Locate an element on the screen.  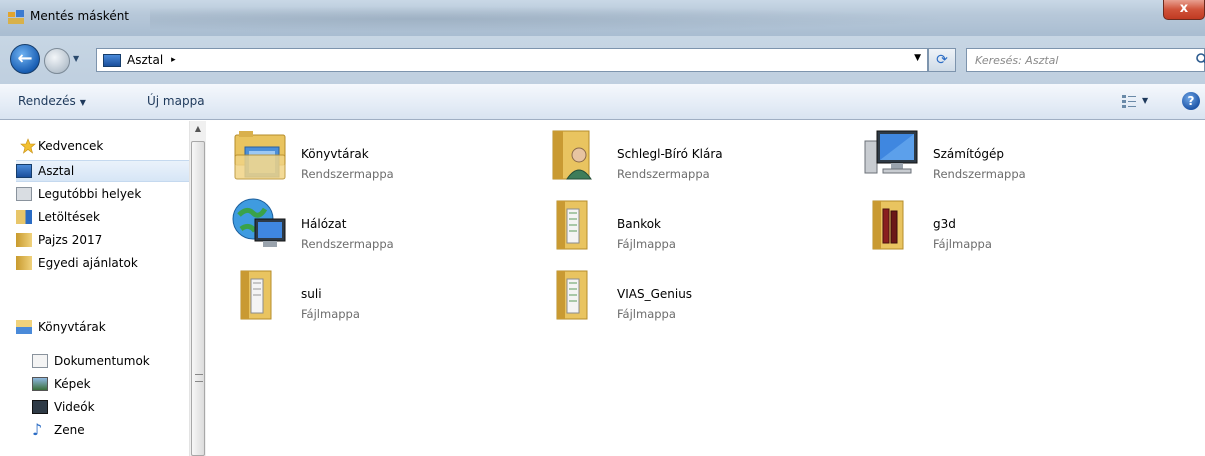
window-title: Mentés másként is located at coordinates (80, 16).